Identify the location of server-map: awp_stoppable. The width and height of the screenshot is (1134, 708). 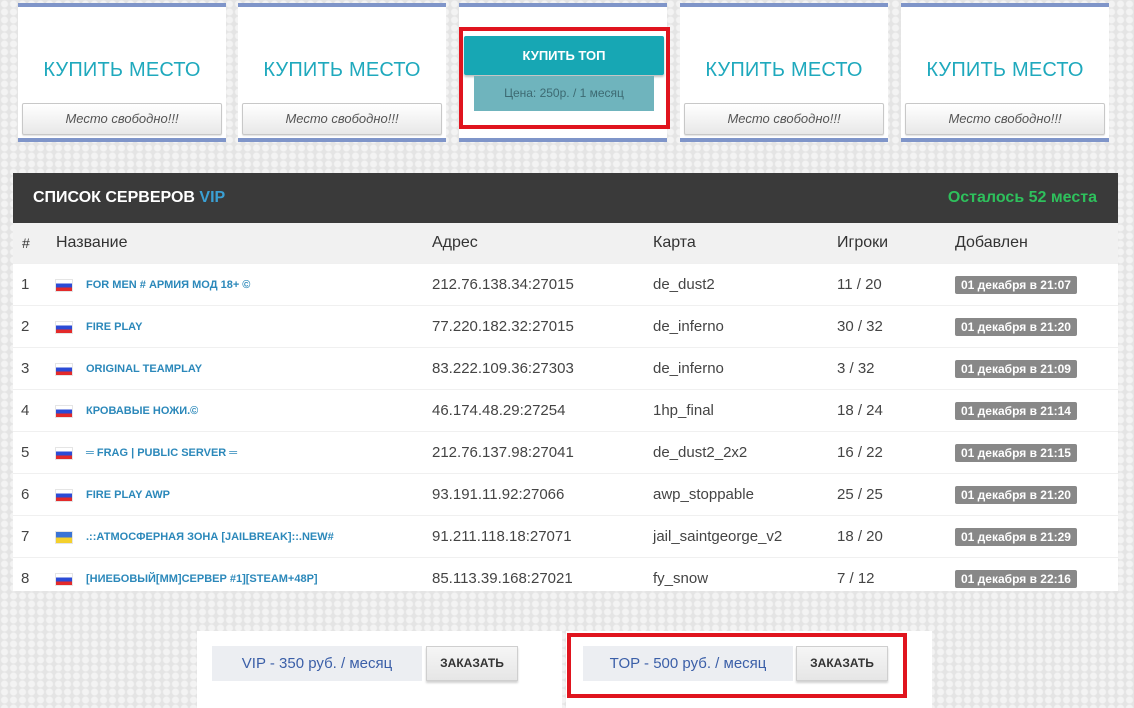
(745, 494).